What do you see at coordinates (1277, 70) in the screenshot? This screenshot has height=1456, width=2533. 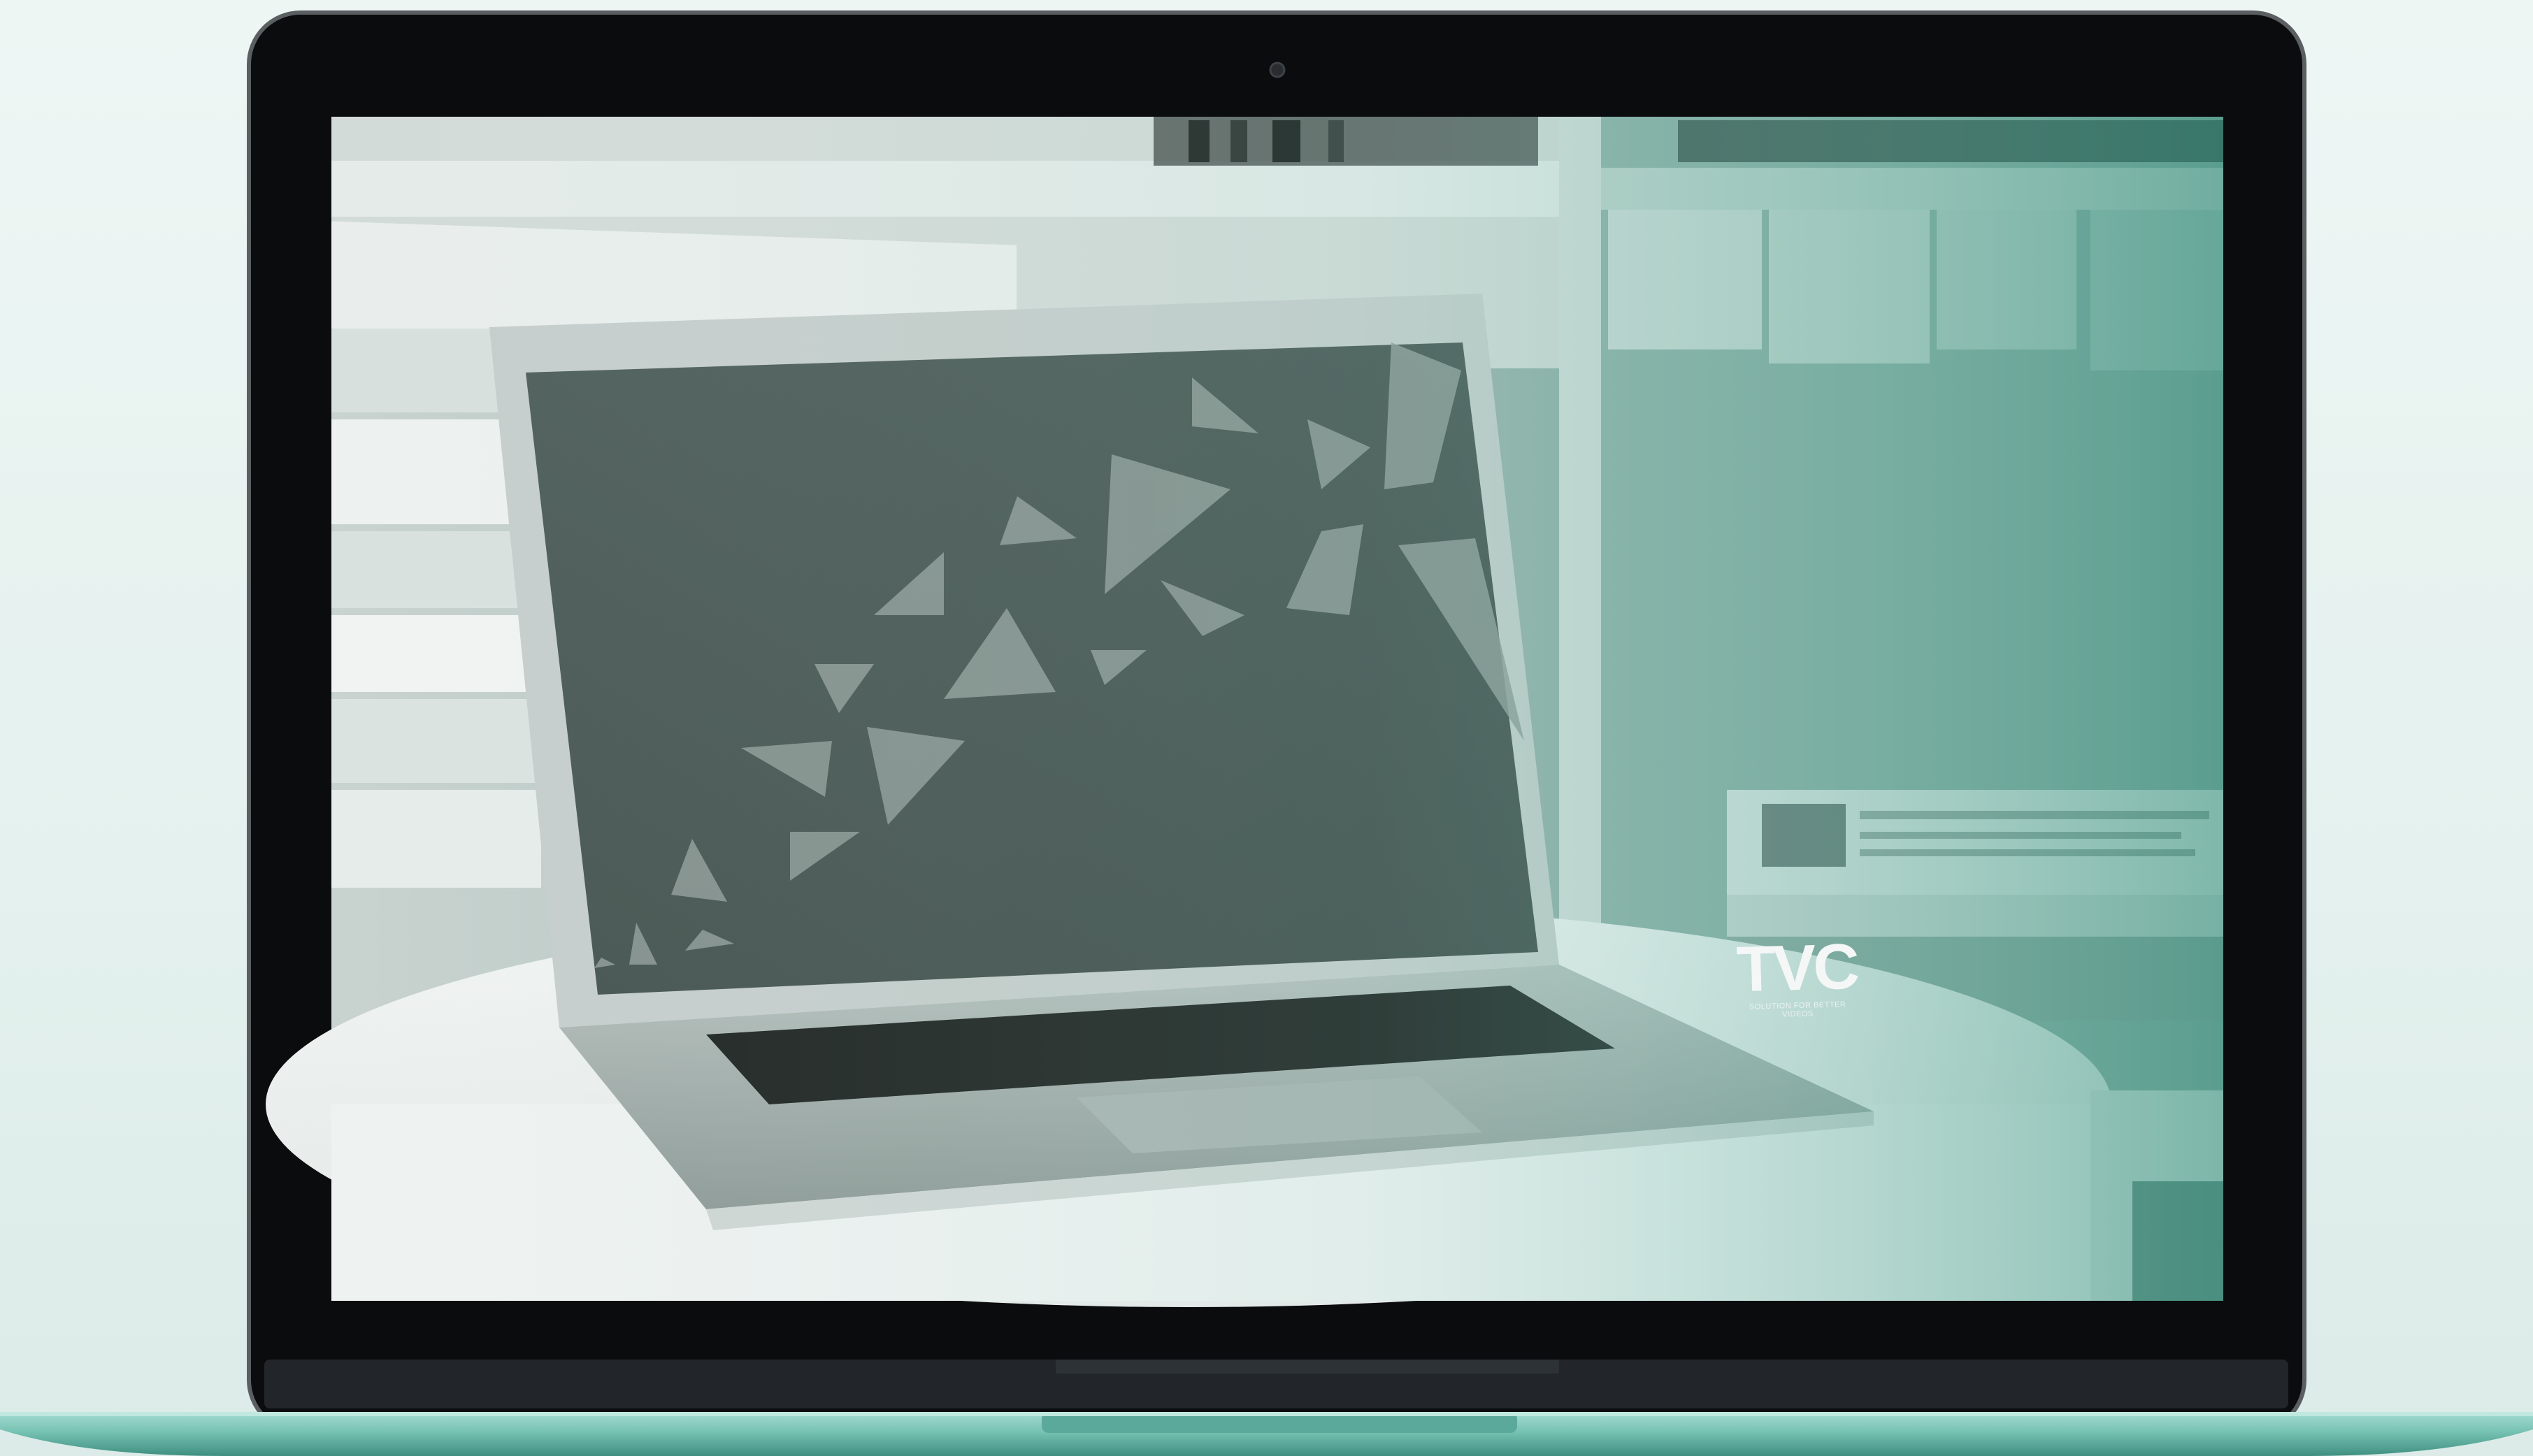 I see `webcam-icon` at bounding box center [1277, 70].